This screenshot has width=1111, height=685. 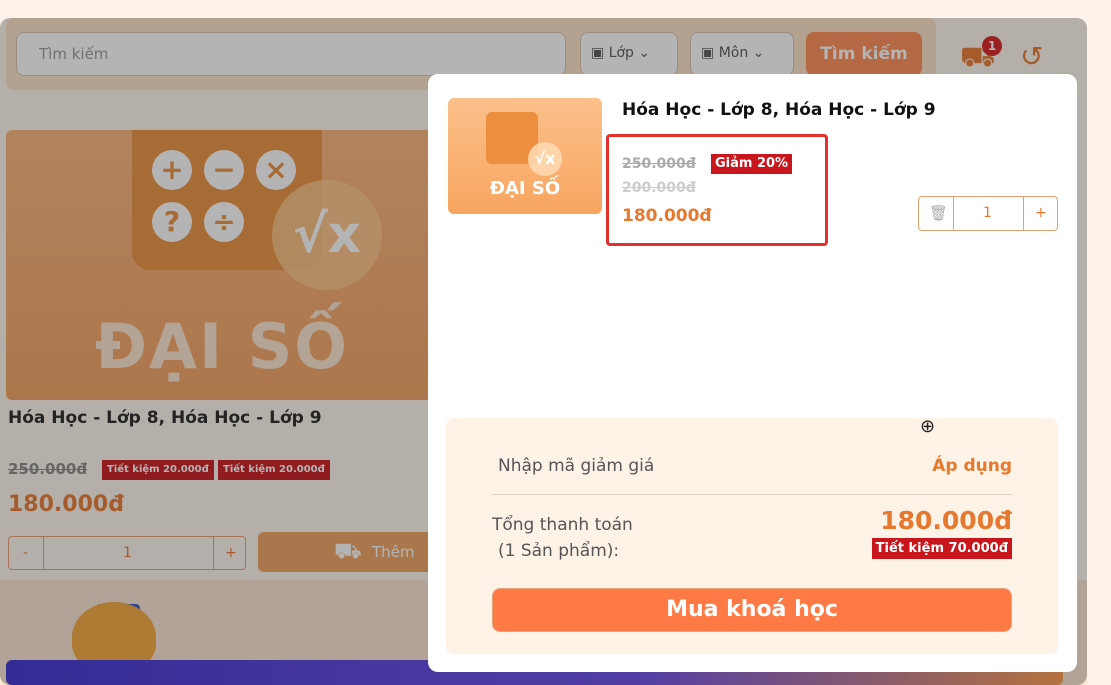 I want to click on total-label: Tổng thanh toán (1 Sản phẩm):, so click(x=562, y=538).